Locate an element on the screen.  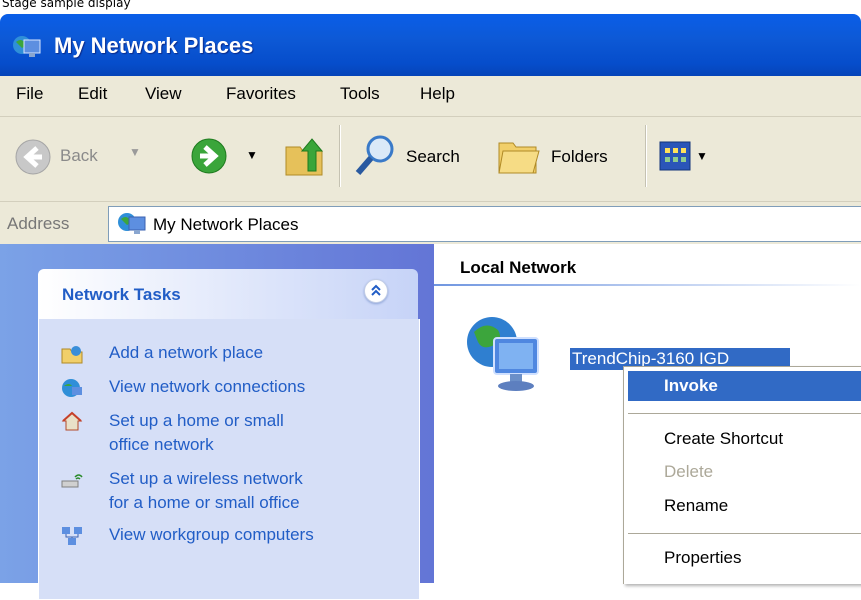
toolbar: Back ▼ ▼ Search Folders ▼ is located at coordinates (430, 159).